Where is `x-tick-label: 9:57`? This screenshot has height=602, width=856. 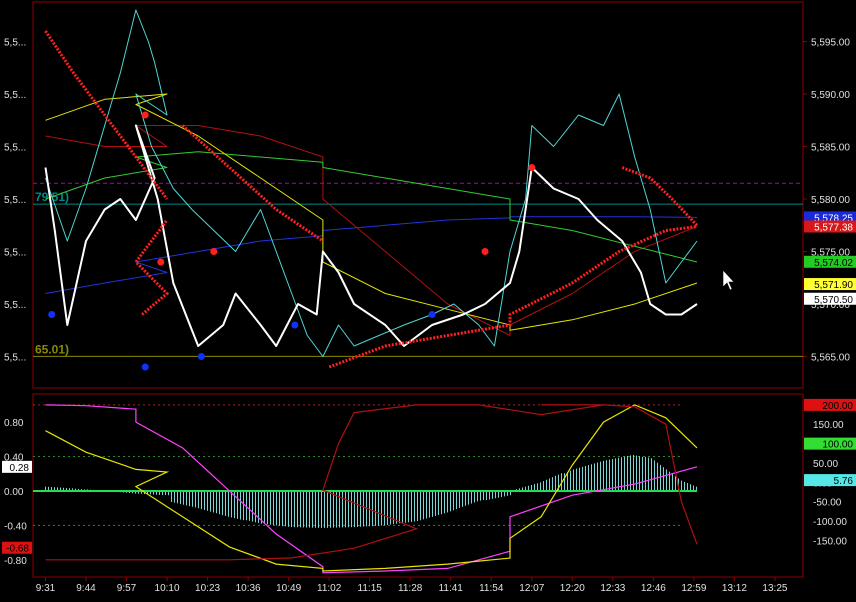
x-tick-label: 9:57 is located at coordinates (127, 588).